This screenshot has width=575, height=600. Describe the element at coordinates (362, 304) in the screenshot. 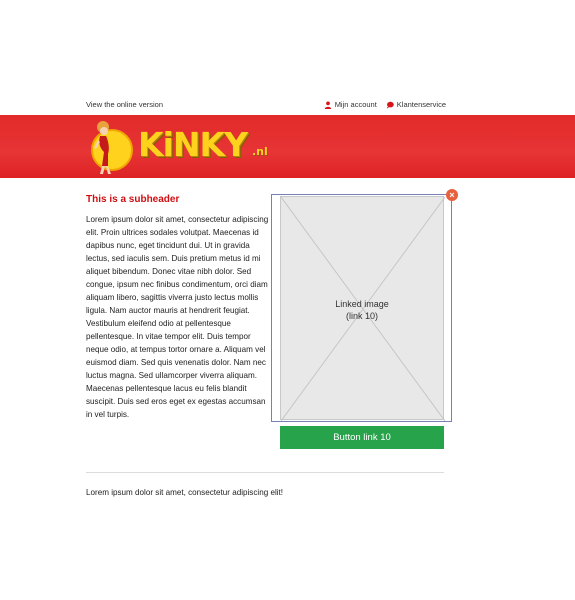

I see `linked-image-line1: Linked image` at that location.